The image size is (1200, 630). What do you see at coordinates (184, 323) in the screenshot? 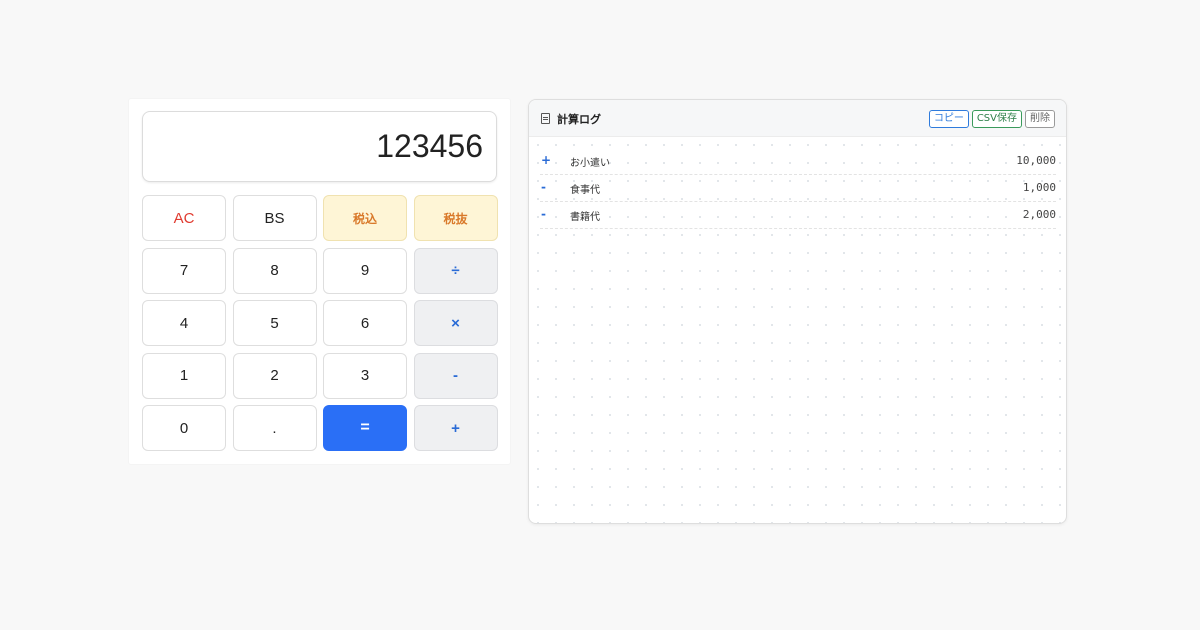
I see `digit-4-button: 4` at bounding box center [184, 323].